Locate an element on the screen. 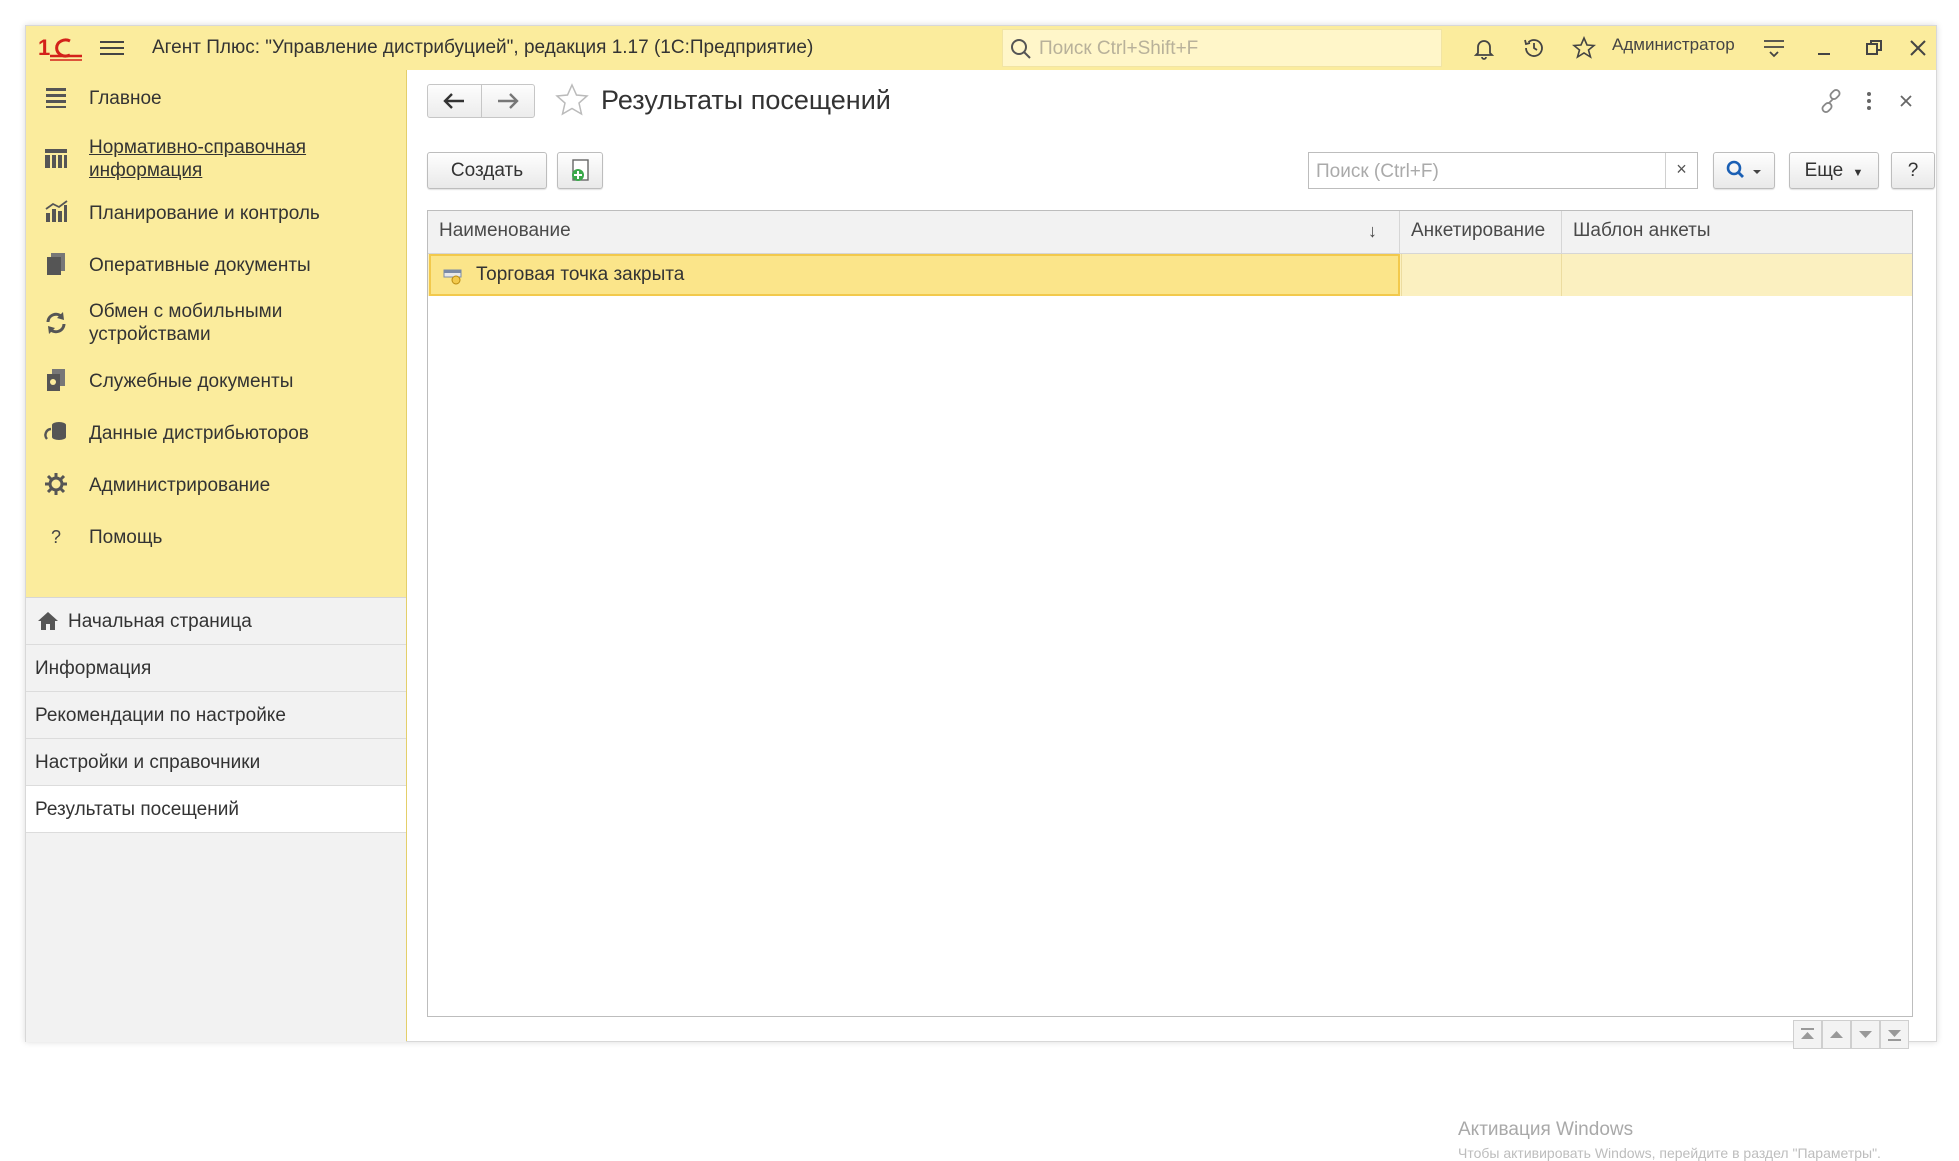  open-window-settings: Настройки и справочники is located at coordinates (216, 762).